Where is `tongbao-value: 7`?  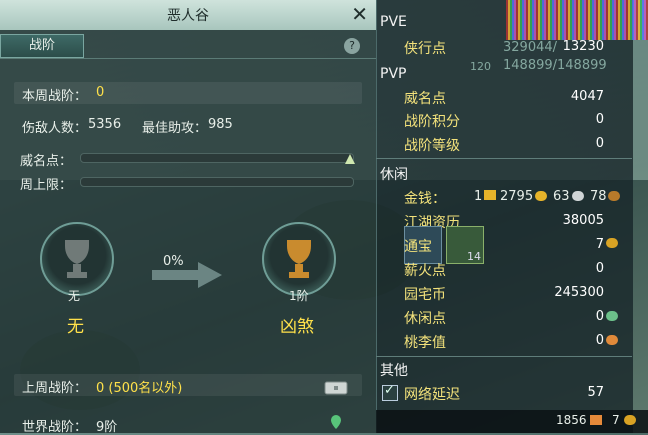 tongbao-value: 7 is located at coordinates (599, 244).